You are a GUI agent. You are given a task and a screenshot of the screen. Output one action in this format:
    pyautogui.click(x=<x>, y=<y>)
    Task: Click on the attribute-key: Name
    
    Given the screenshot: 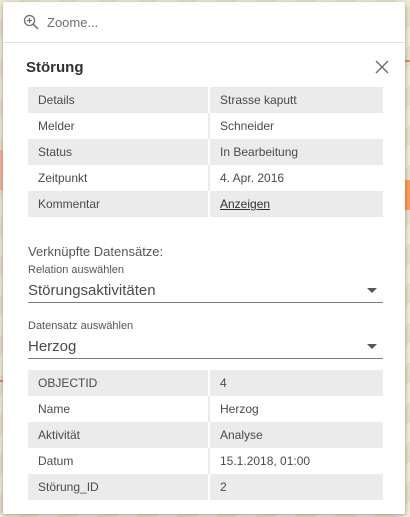 What is the action you would take?
    pyautogui.click(x=119, y=409)
    